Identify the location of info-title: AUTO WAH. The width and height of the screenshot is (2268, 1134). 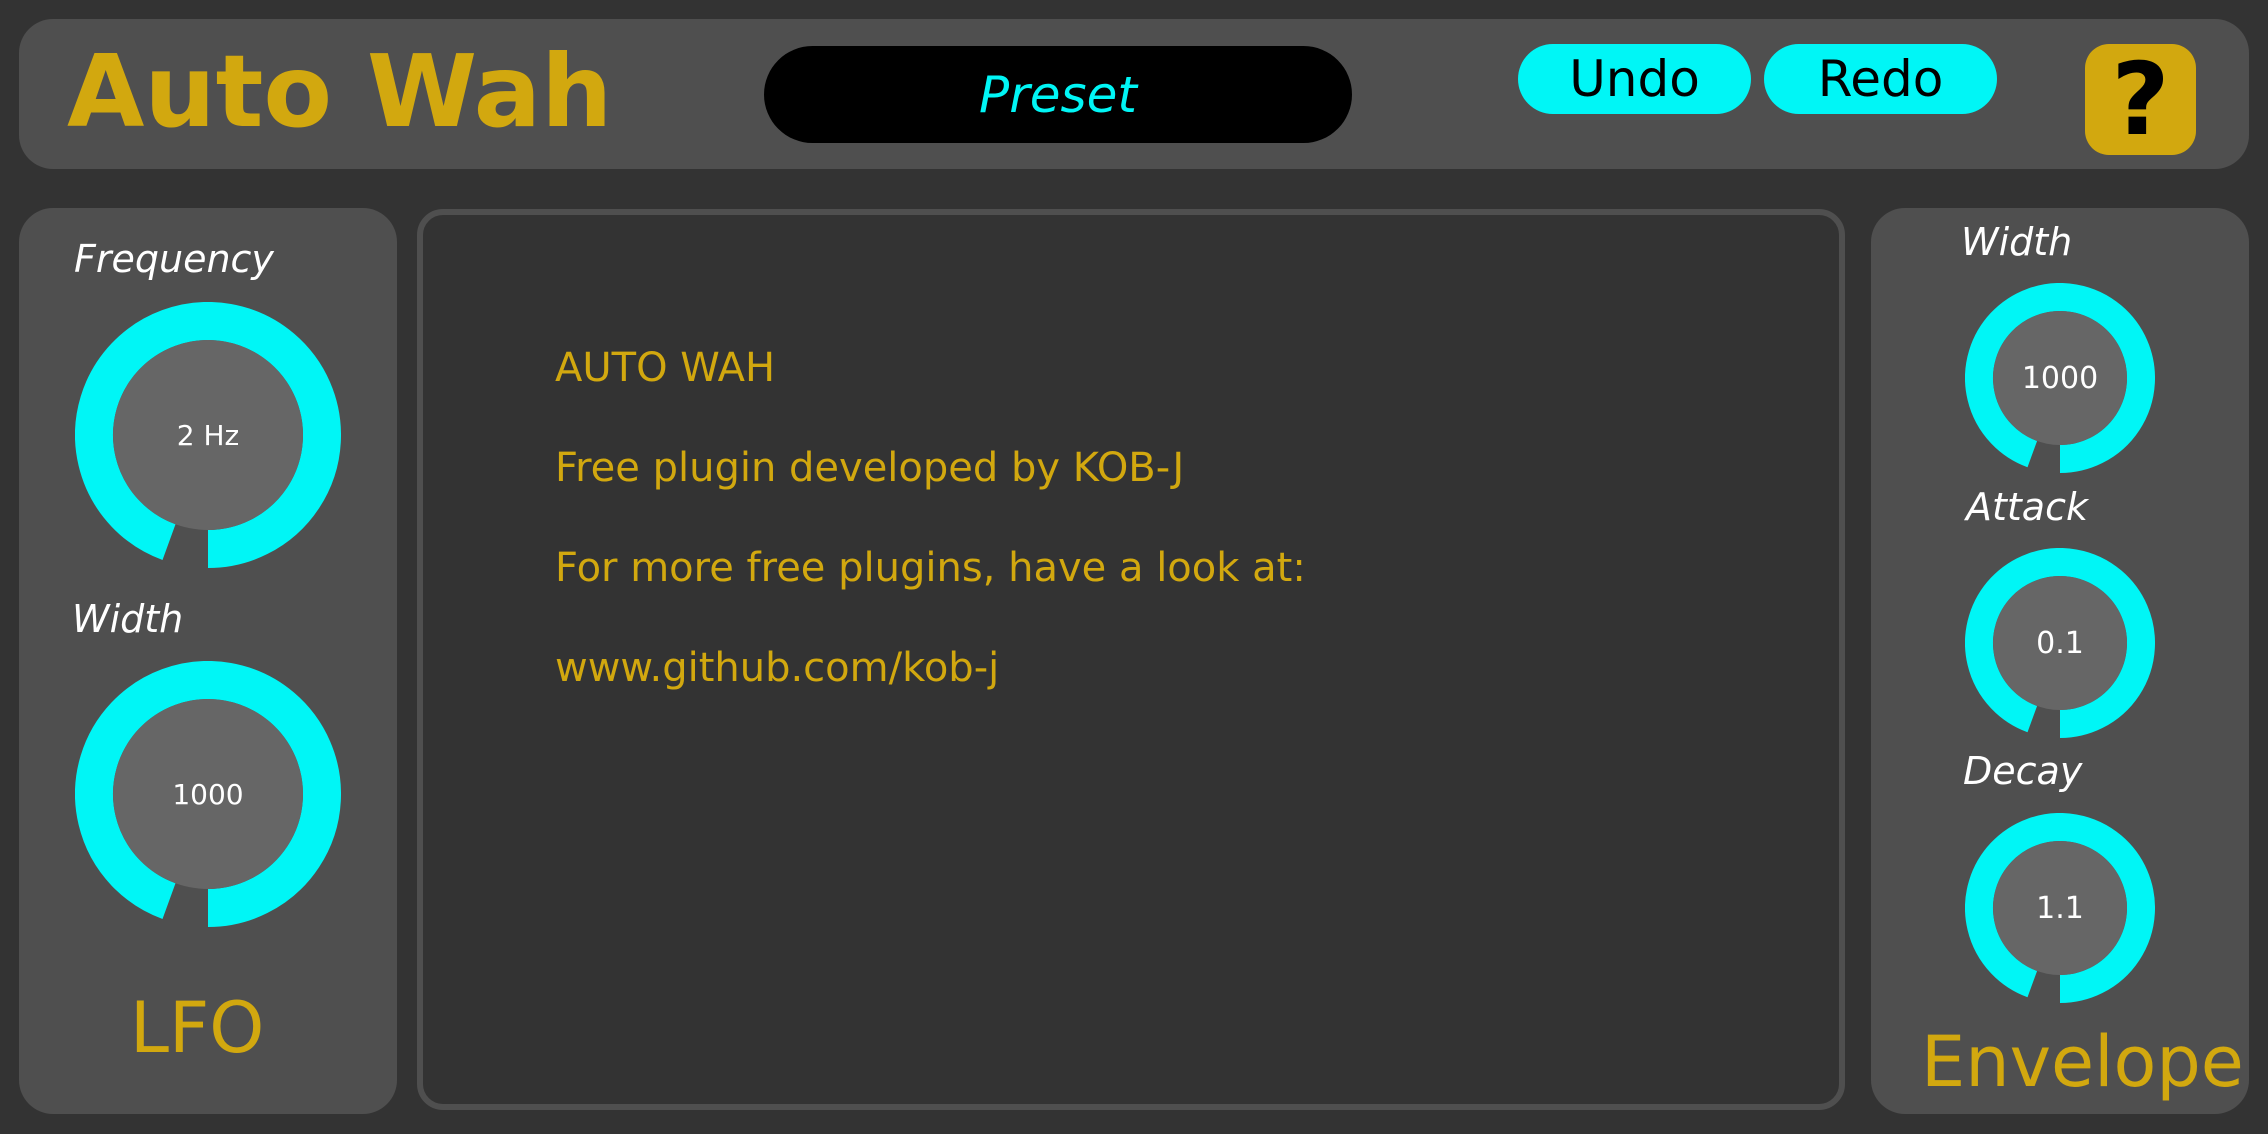
(665, 368).